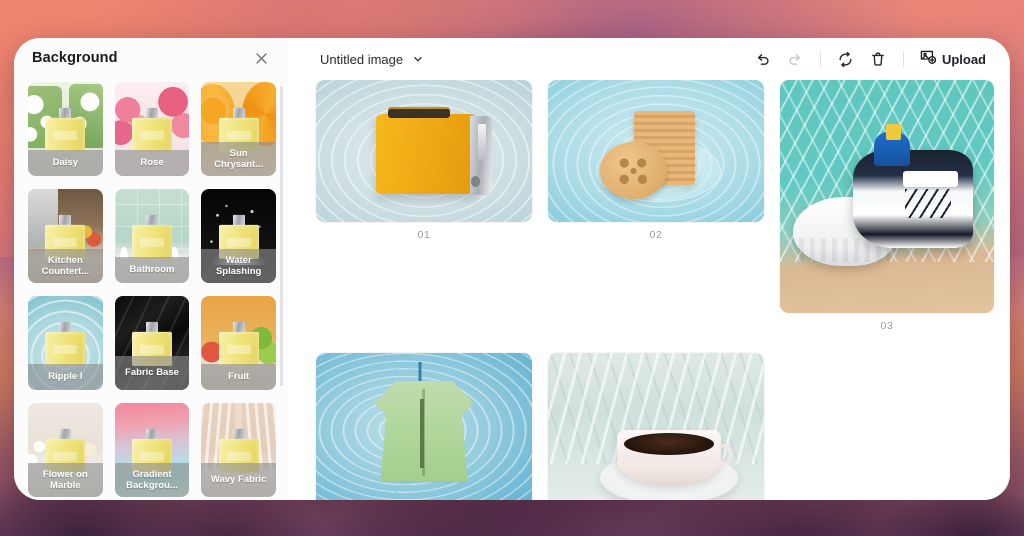 The height and width of the screenshot is (536, 1024). Describe the element at coordinates (238, 236) in the screenshot. I see `background-thumb-water-splashing: Water Splashing` at that location.